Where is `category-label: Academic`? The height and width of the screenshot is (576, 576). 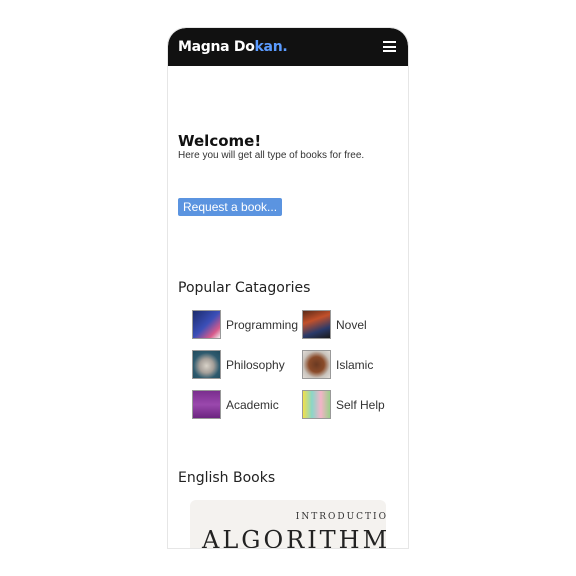 category-label: Academic is located at coordinates (252, 405).